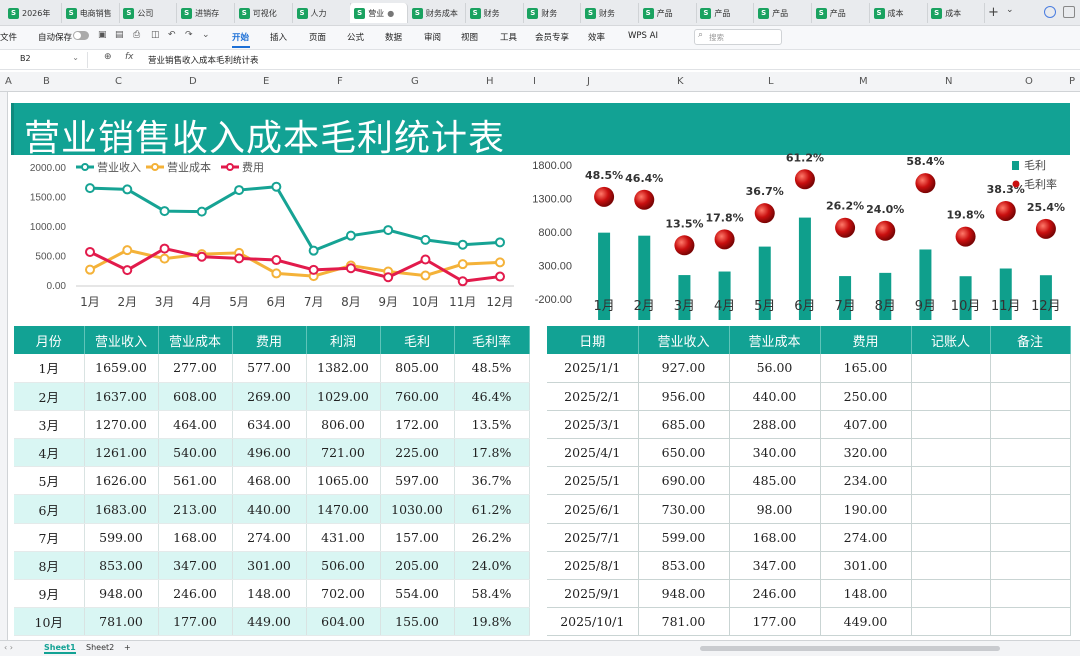 This screenshot has height=656, width=1080. Describe the element at coordinates (379, 13) in the screenshot. I see `workbook-tab: S 营业 ●` at that location.